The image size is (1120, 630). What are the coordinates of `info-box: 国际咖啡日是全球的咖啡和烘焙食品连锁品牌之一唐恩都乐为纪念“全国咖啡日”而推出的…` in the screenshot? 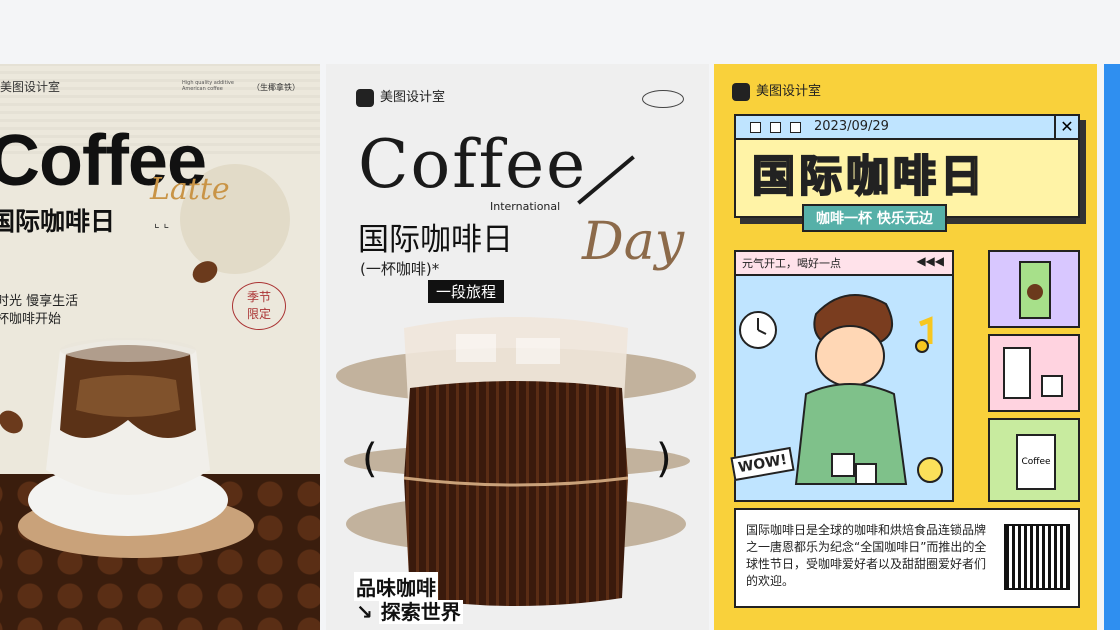 It's located at (907, 558).